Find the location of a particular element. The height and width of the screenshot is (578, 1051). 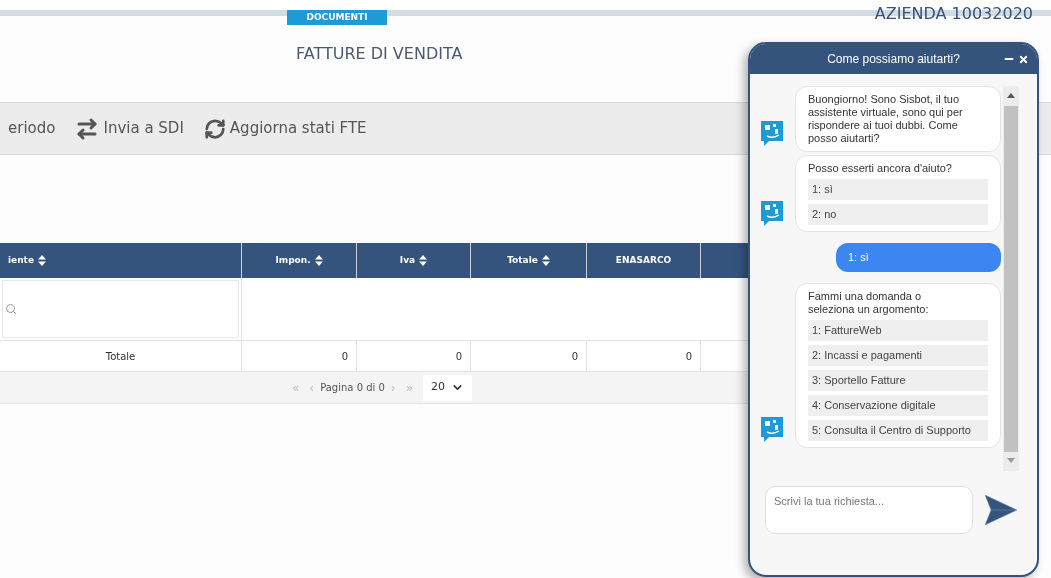

reply-option: 1: FattureWeb is located at coordinates (898, 330).